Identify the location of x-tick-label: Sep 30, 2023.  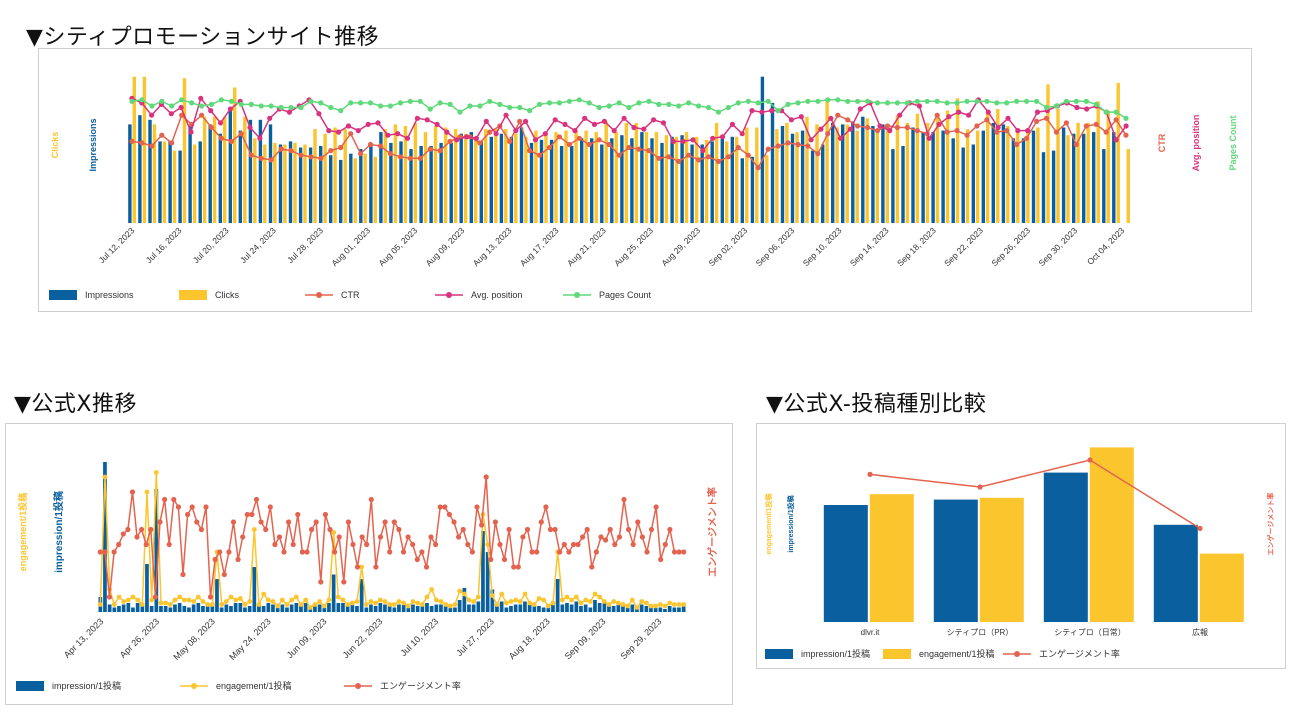
(1057, 246).